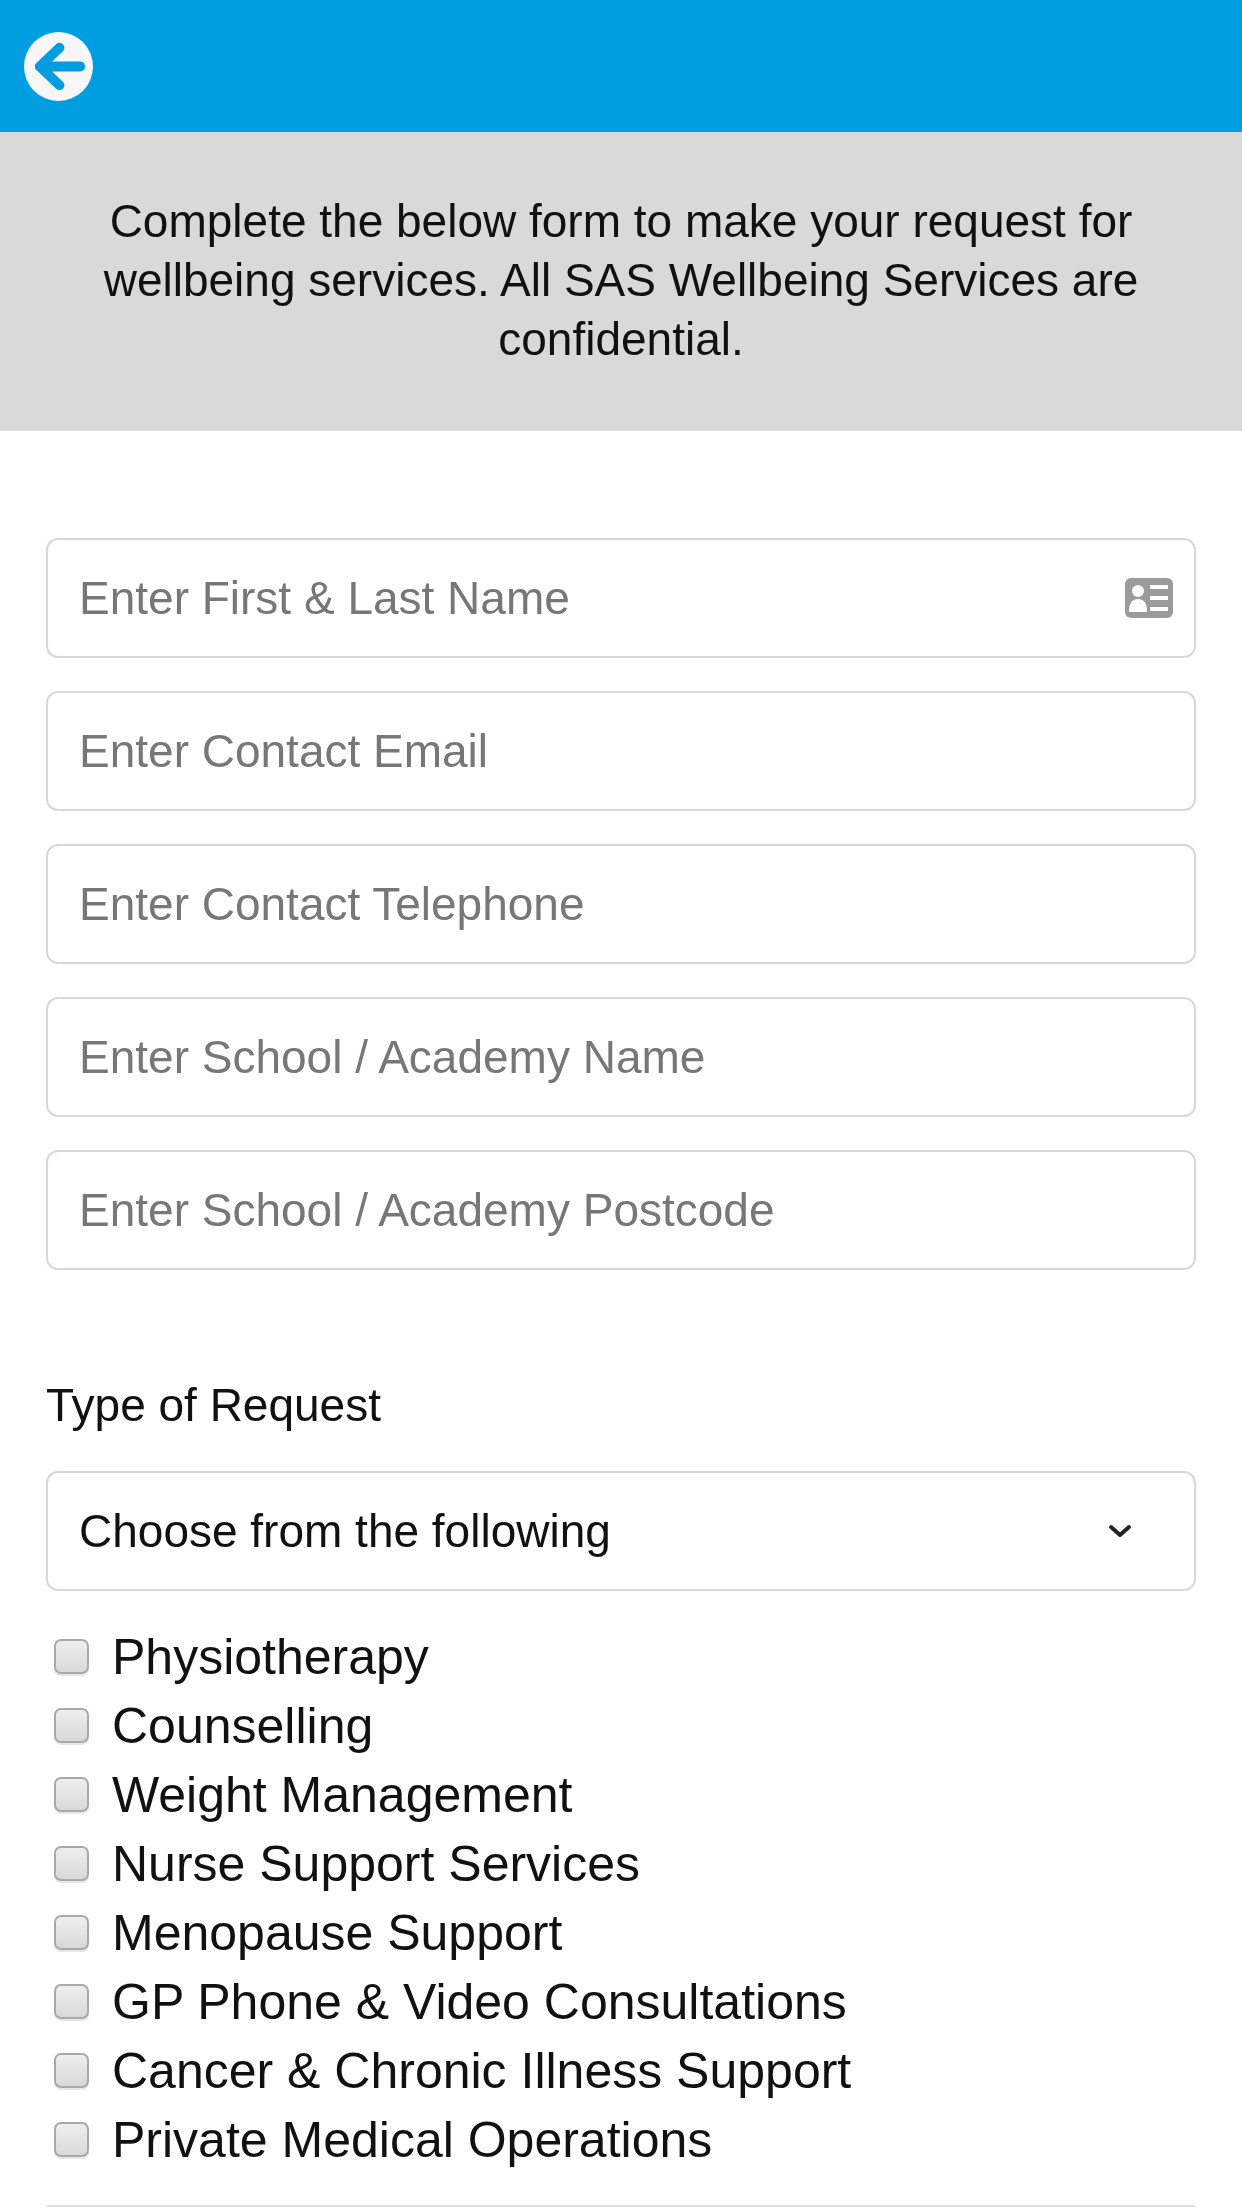 Image resolution: width=1242 pixels, height=2208 pixels. What do you see at coordinates (376, 1864) in the screenshot?
I see `service-option-label: Nurse Support Services` at bounding box center [376, 1864].